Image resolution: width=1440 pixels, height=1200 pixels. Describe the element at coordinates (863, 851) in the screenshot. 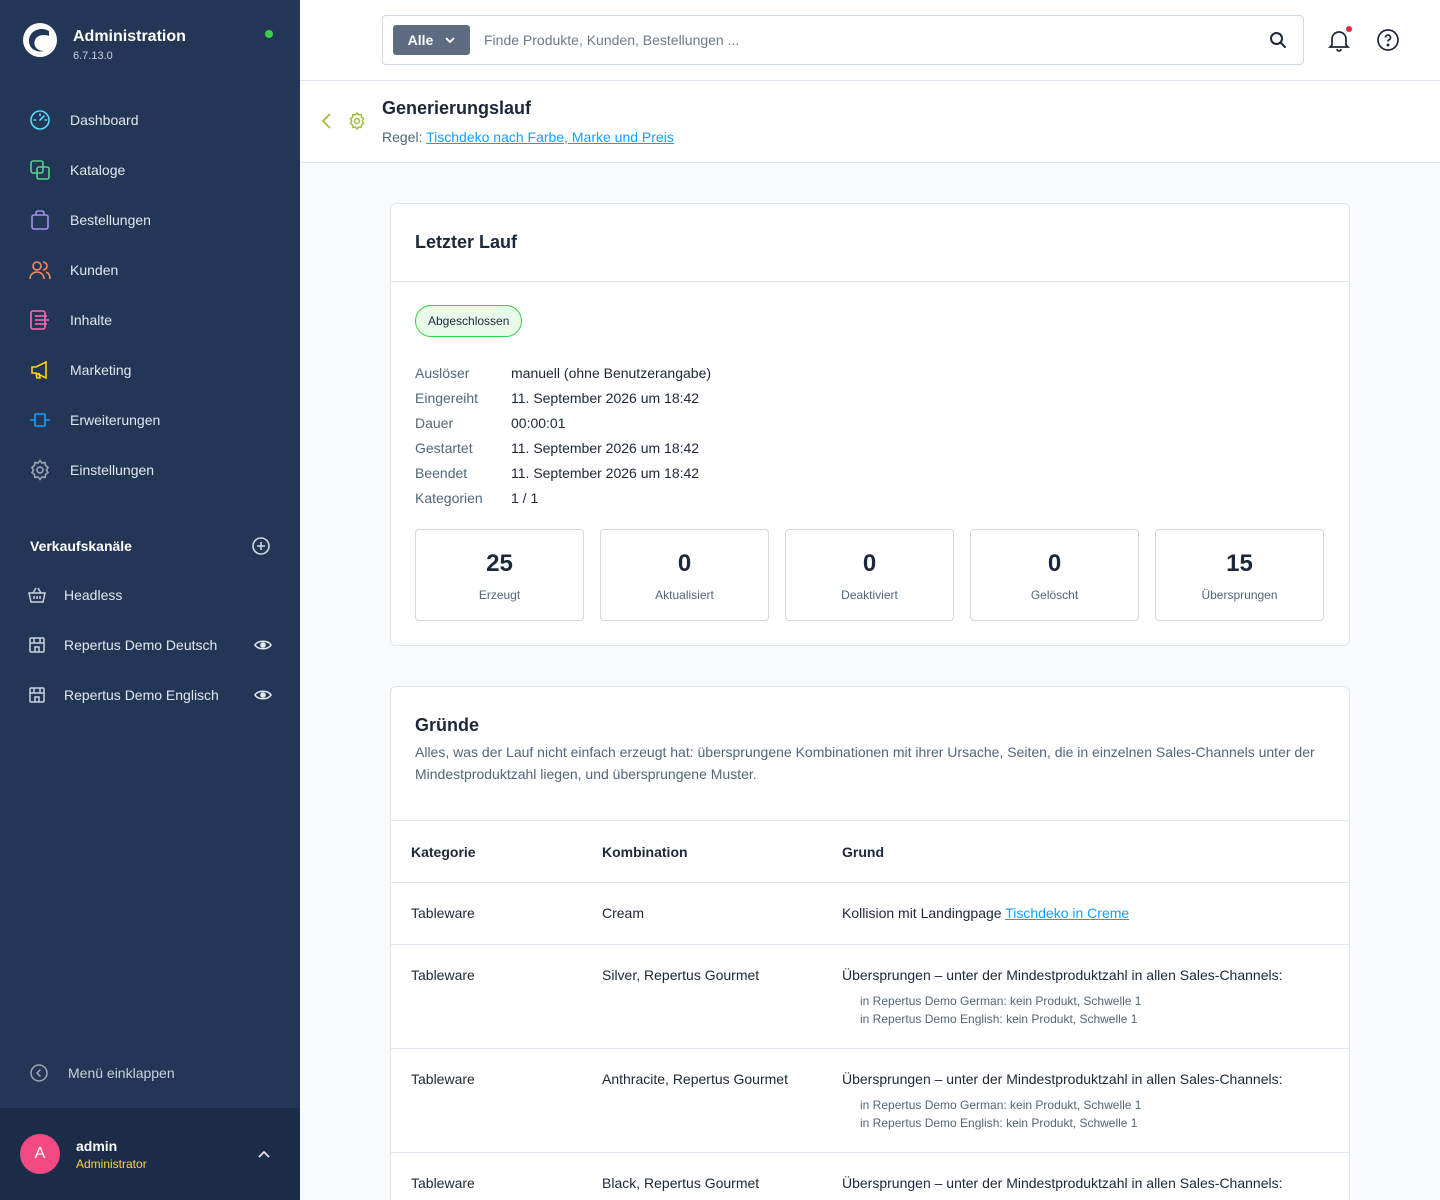

I see `column-header: Grund` at that location.